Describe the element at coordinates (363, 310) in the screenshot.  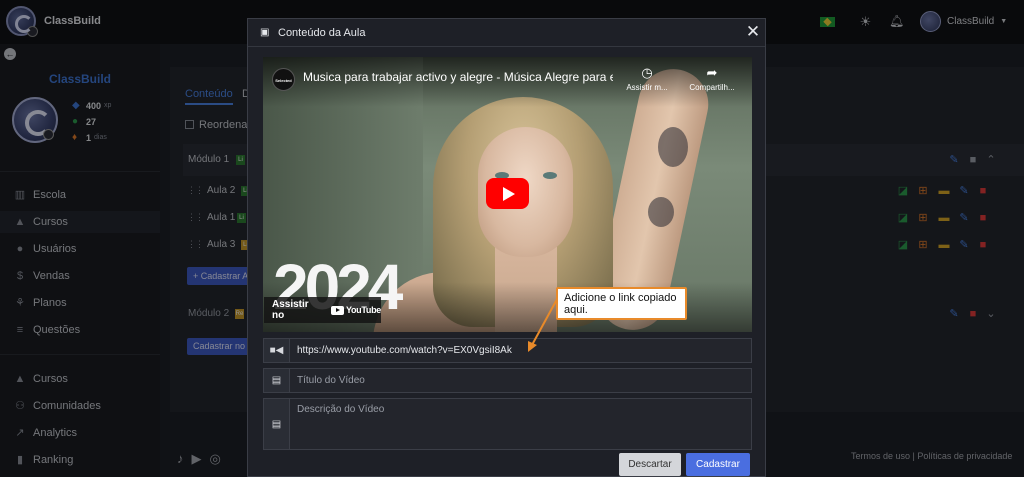
I see `youtube-wordmark: YouTube` at that location.